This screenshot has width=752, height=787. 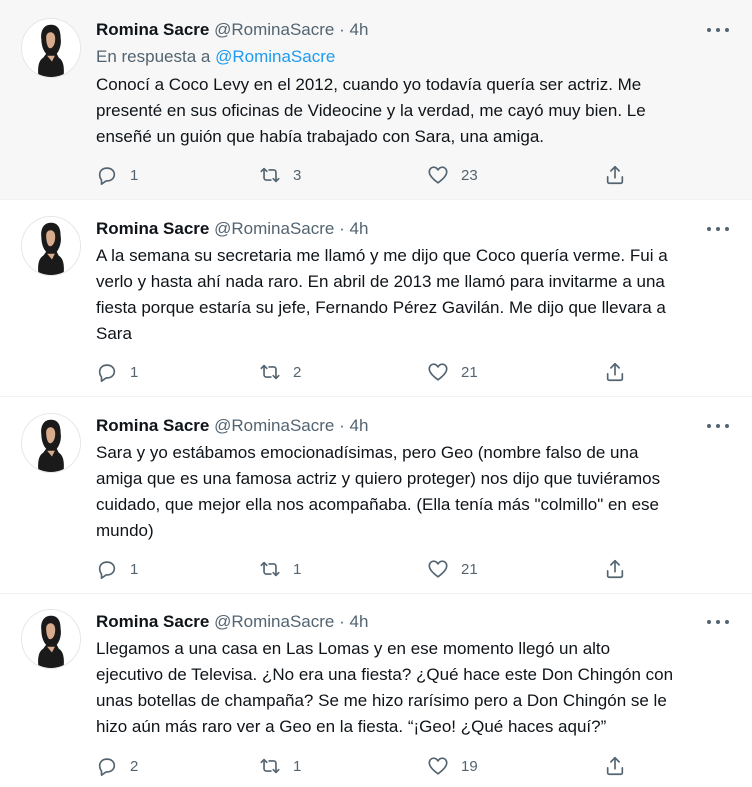 I want to click on reply-prefix: En respuesta a, so click(x=156, y=56).